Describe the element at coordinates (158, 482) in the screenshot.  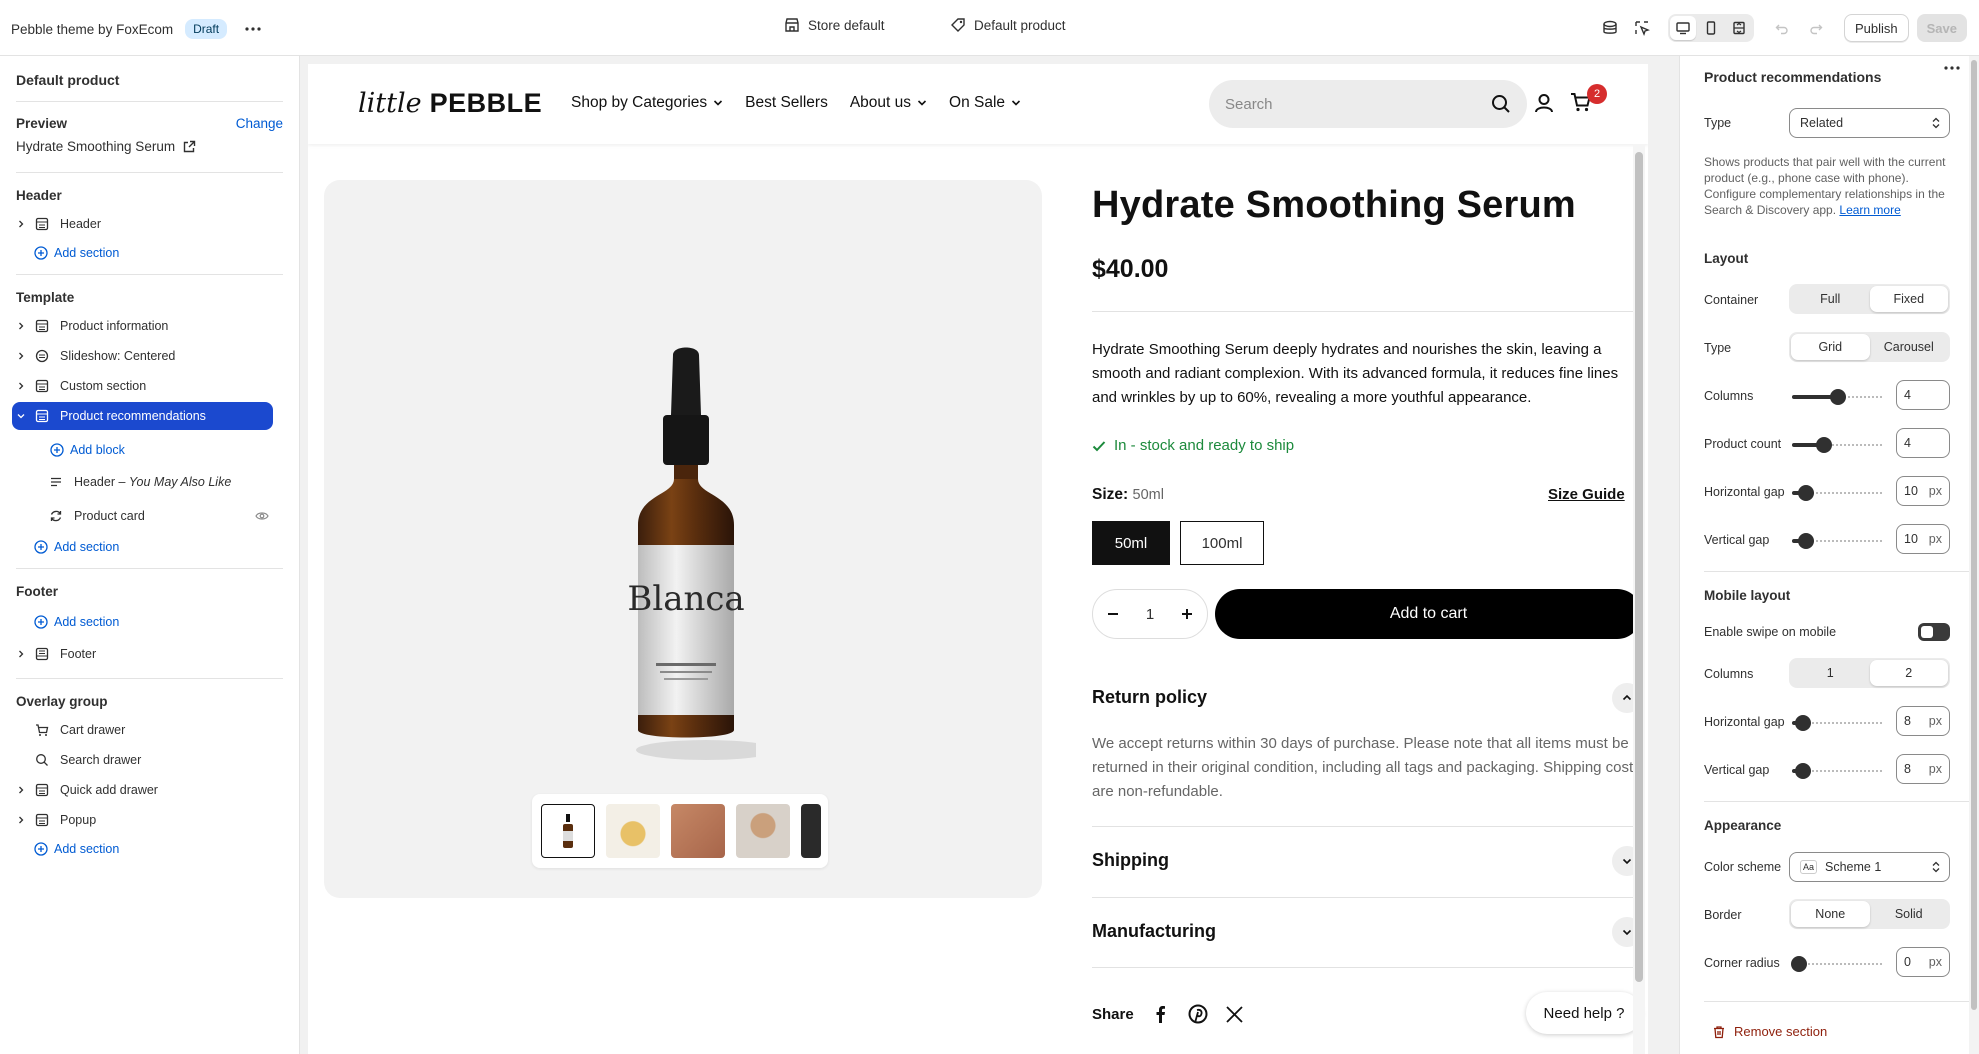
I see `block-header: Header – You May Also Like` at that location.